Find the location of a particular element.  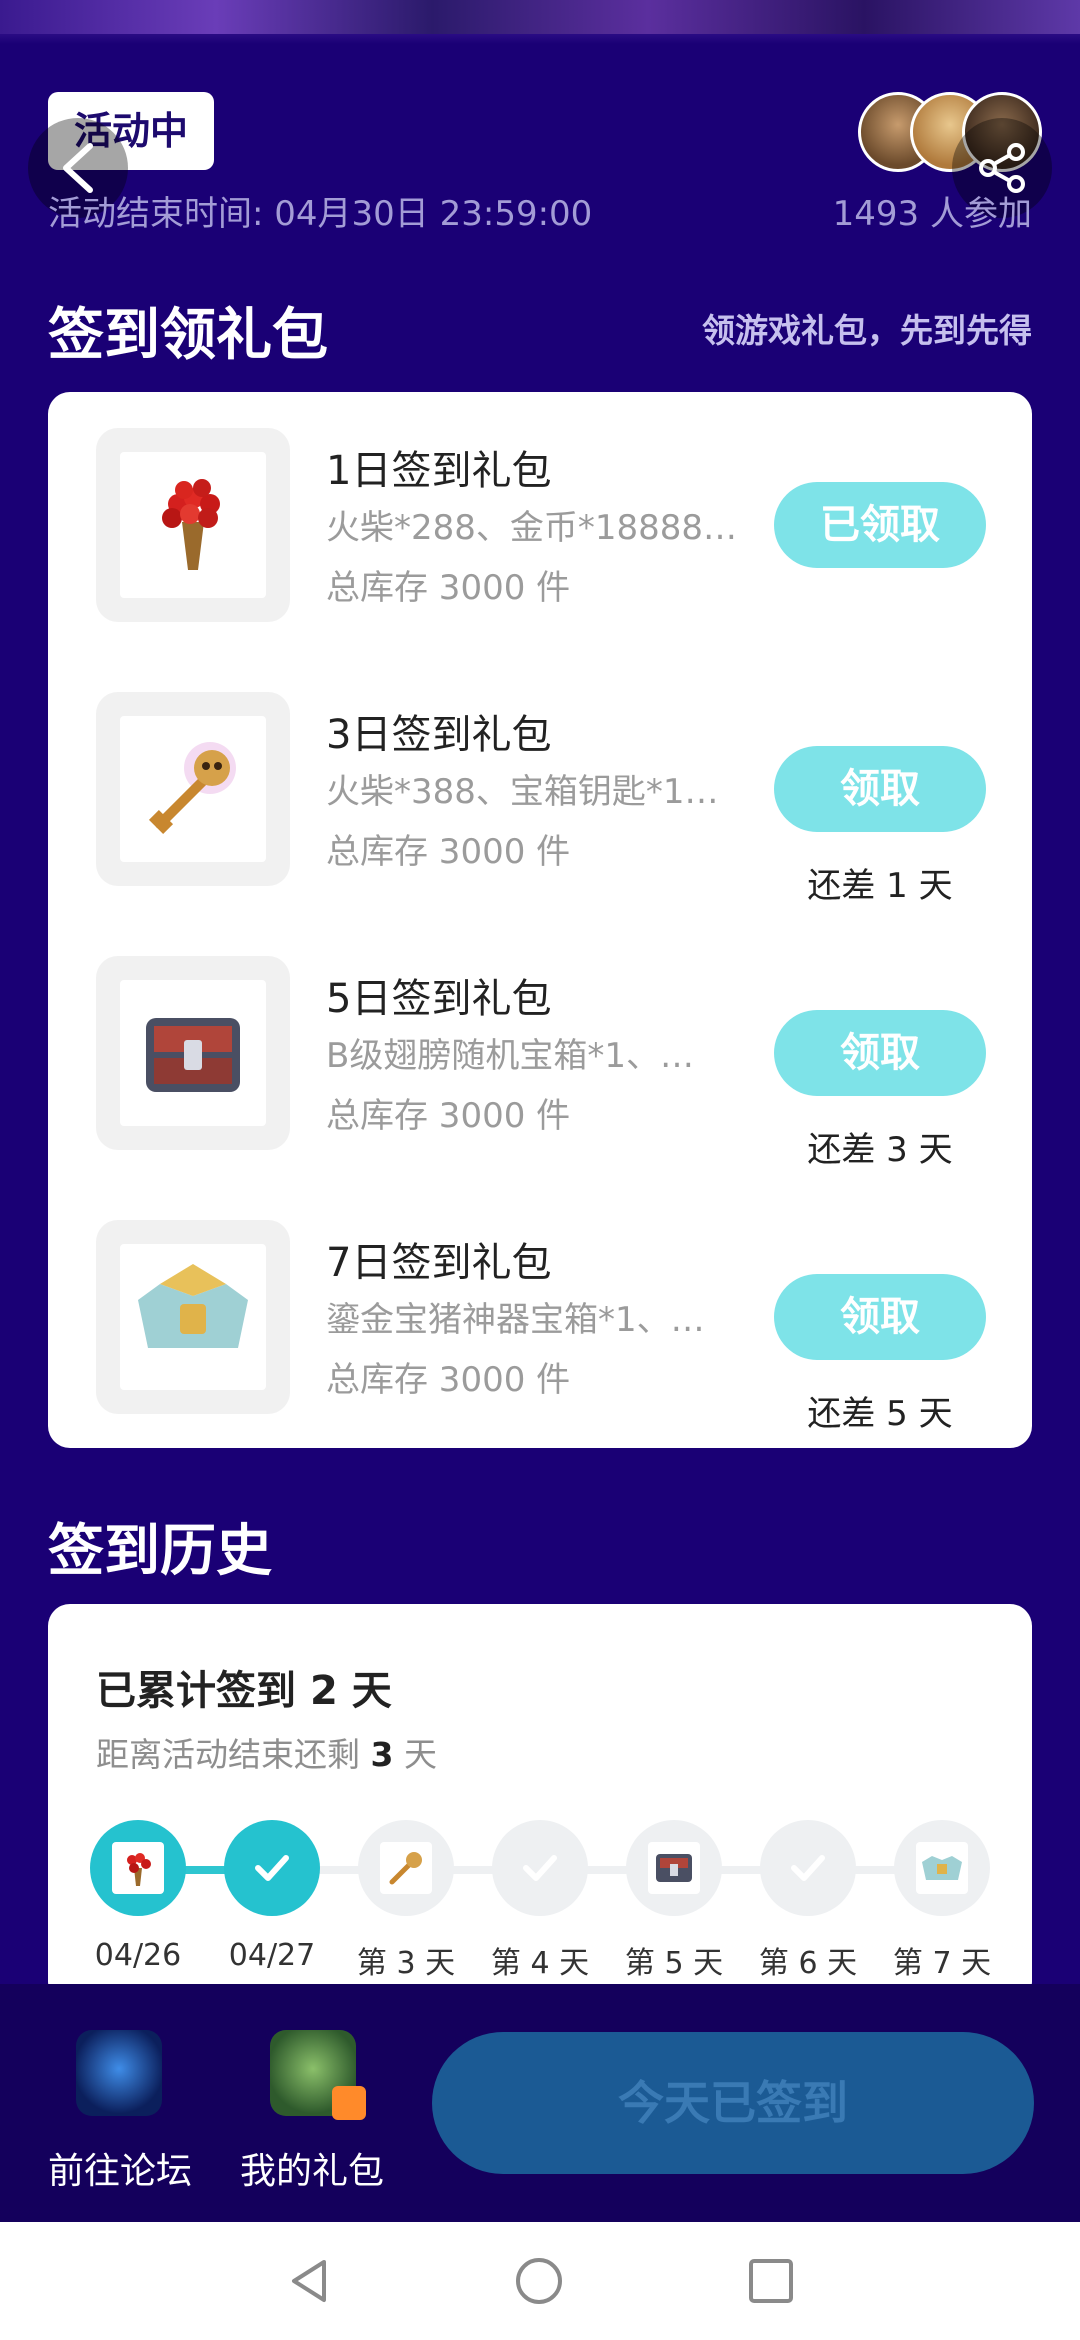

recents-square-icon is located at coordinates (771, 2281).